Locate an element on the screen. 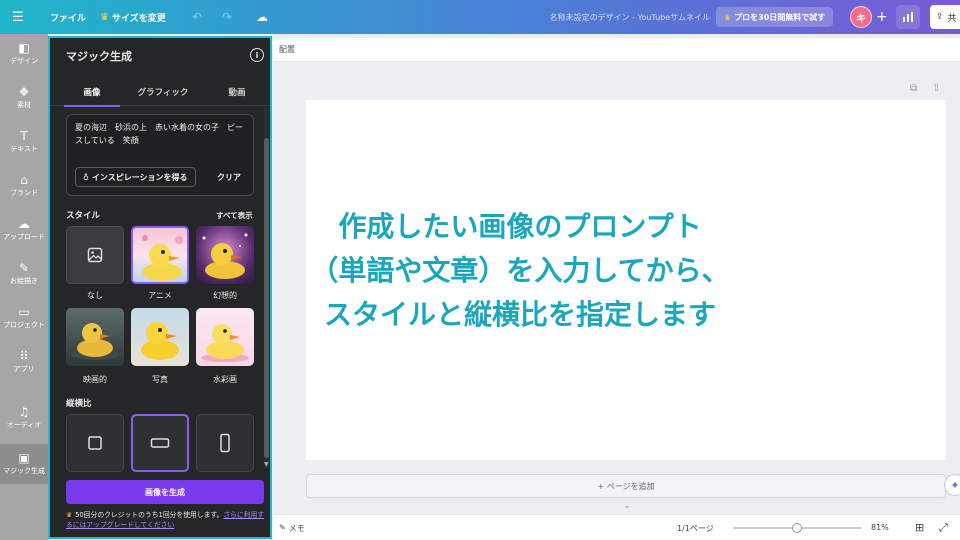  style-tile-photo is located at coordinates (160, 337).